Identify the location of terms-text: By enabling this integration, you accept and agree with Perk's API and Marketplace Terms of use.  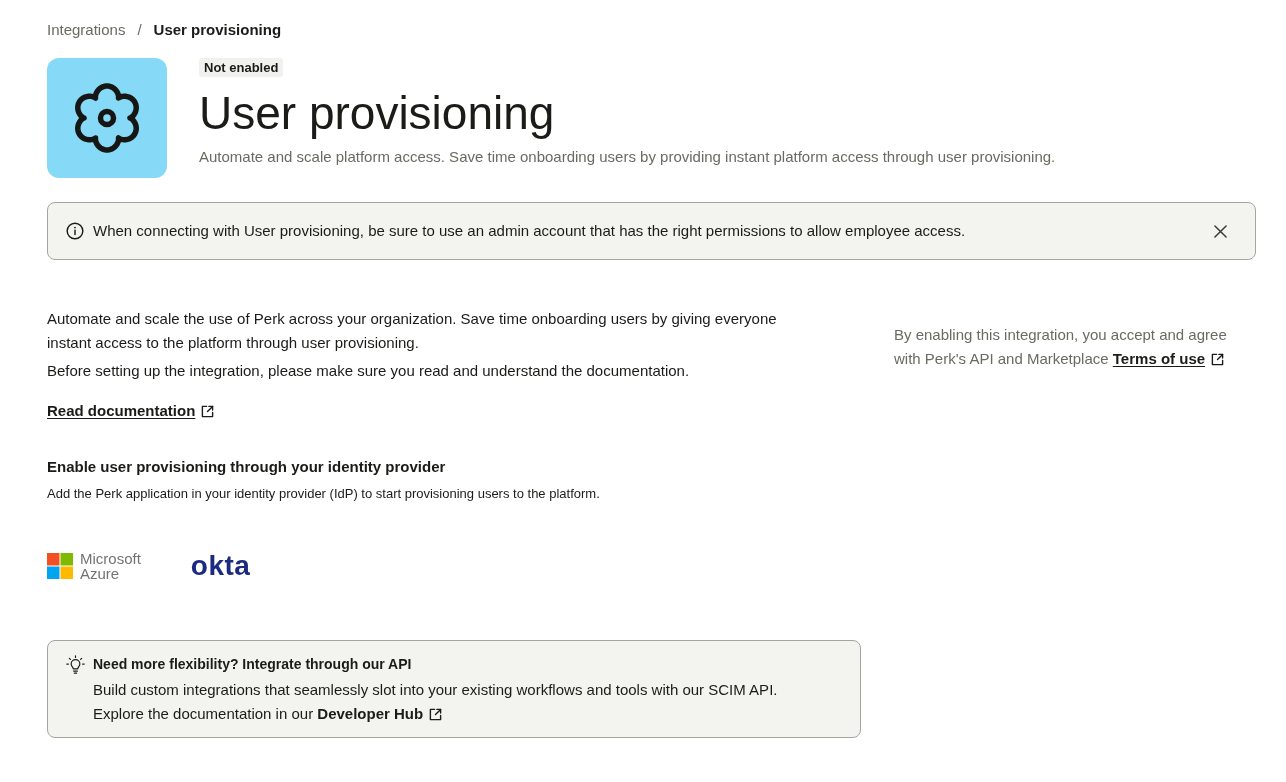
(1075, 347).